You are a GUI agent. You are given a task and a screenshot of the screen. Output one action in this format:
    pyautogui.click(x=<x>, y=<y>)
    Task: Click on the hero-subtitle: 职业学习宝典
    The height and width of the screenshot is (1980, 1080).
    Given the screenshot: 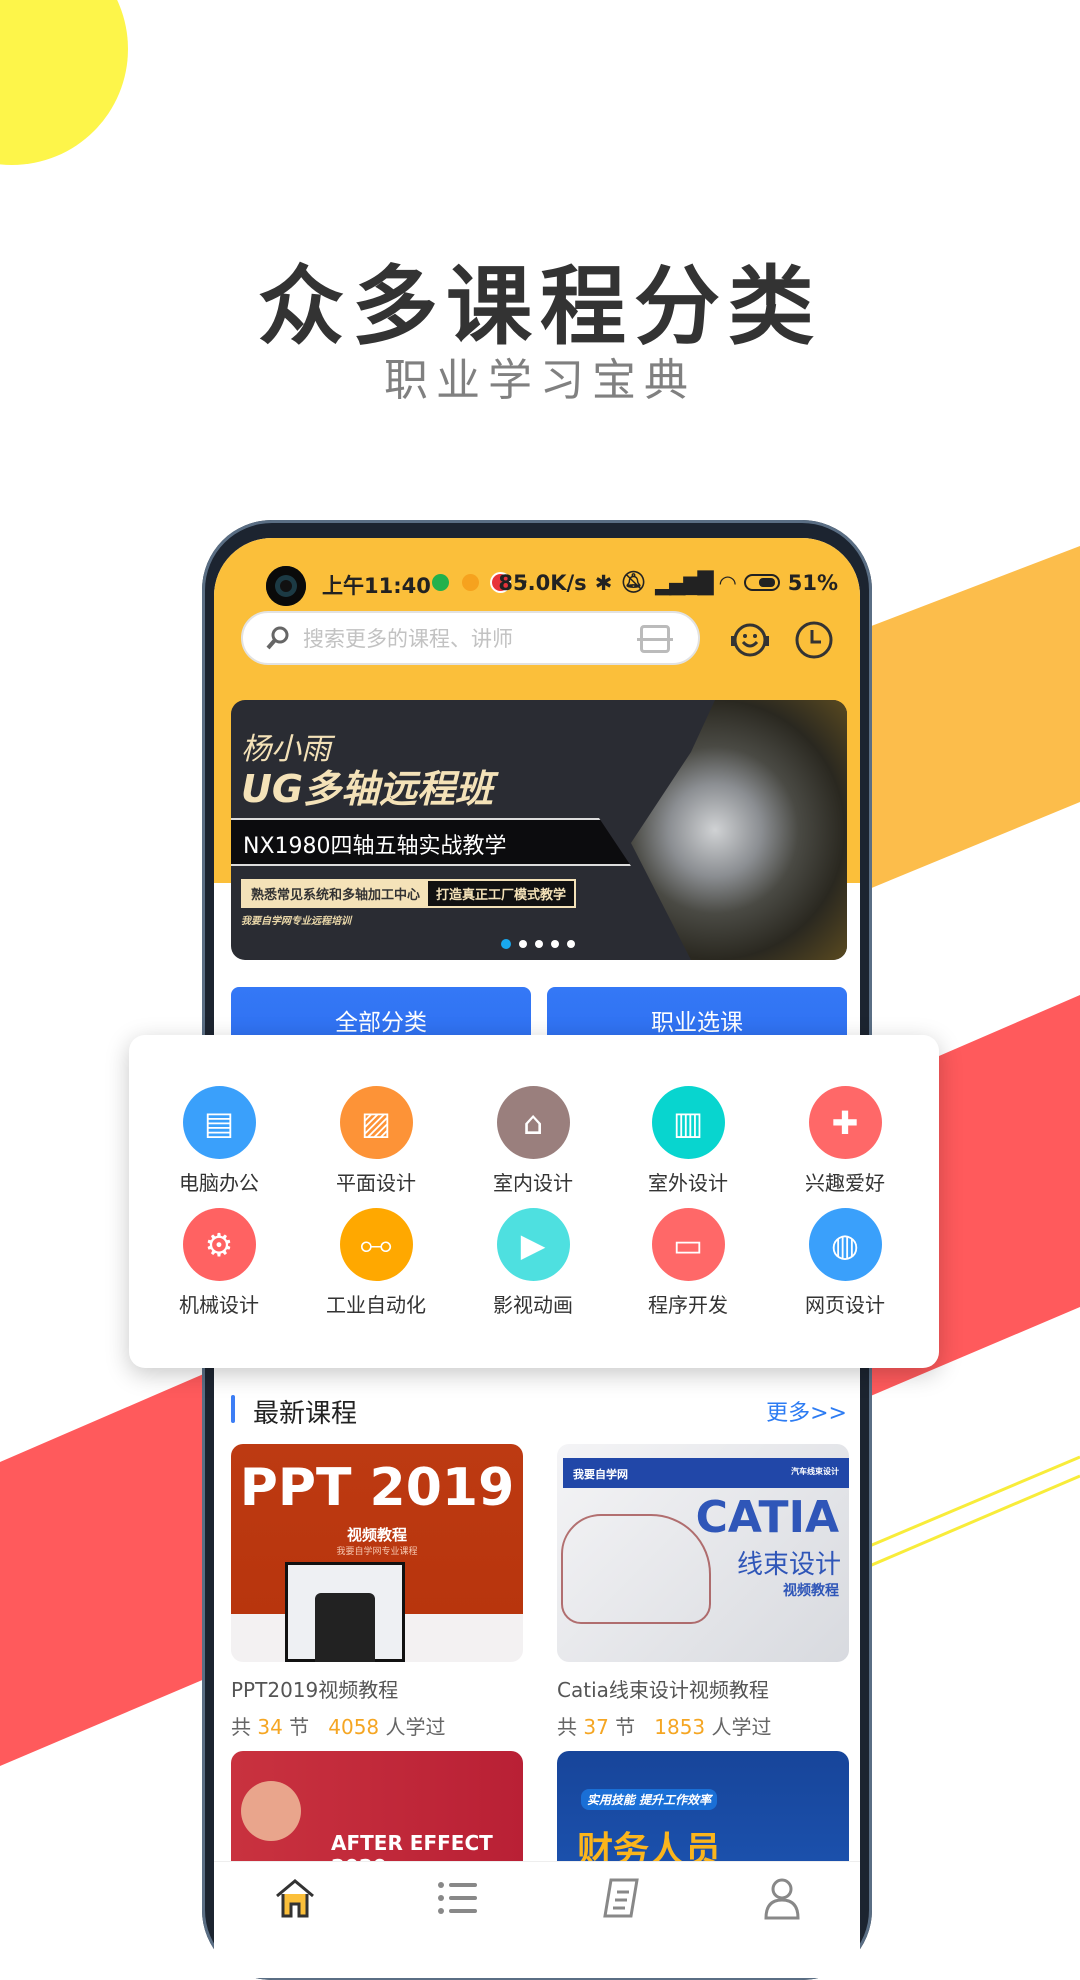 What is the action you would take?
    pyautogui.click(x=540, y=380)
    